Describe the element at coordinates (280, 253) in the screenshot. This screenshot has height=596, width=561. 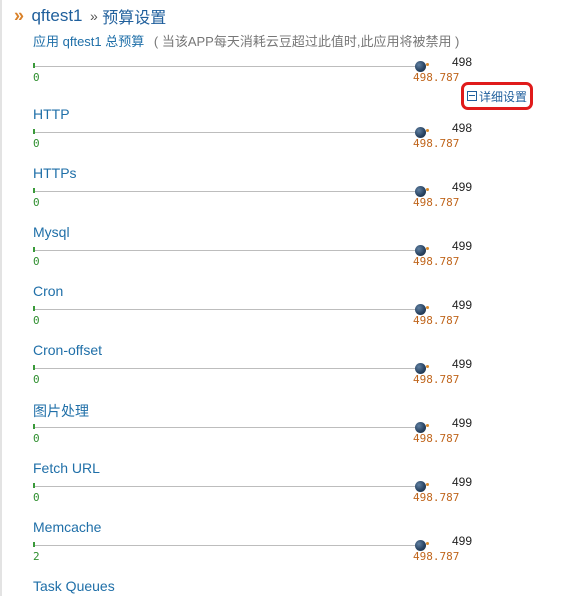
I see `service-row-mysql: Mysql 499 0 498.787` at that location.